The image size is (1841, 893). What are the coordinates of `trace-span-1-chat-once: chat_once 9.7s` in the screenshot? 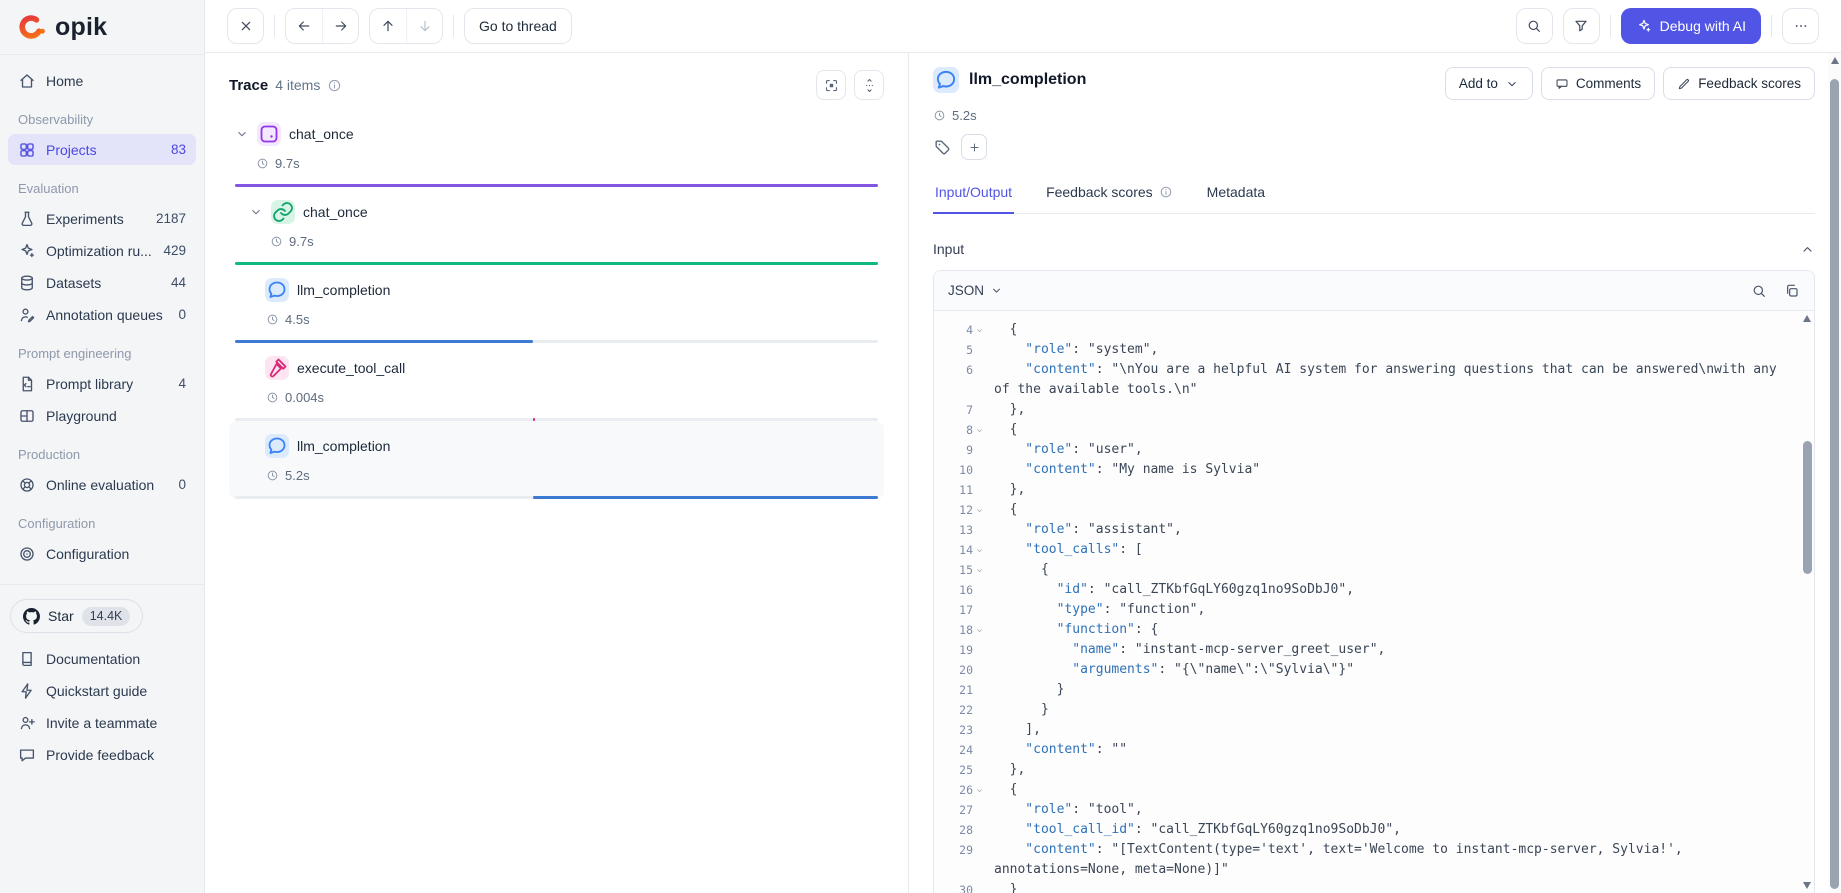 It's located at (556, 148).